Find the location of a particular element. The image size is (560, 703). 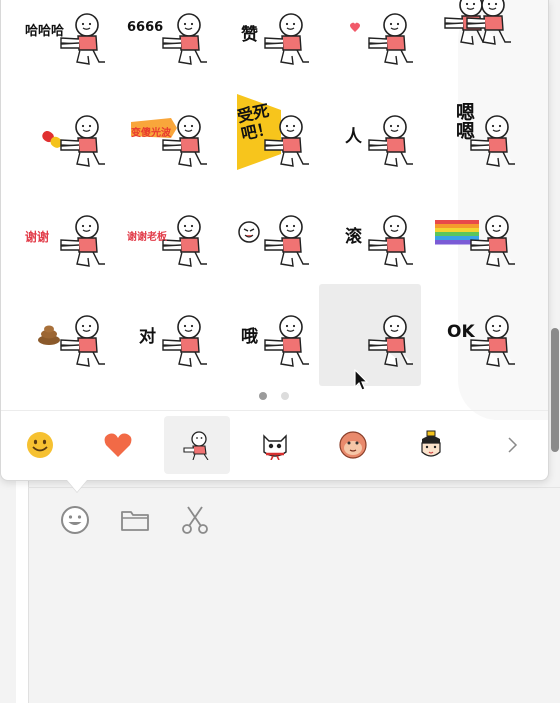

tab-divider is located at coordinates (274, 410).